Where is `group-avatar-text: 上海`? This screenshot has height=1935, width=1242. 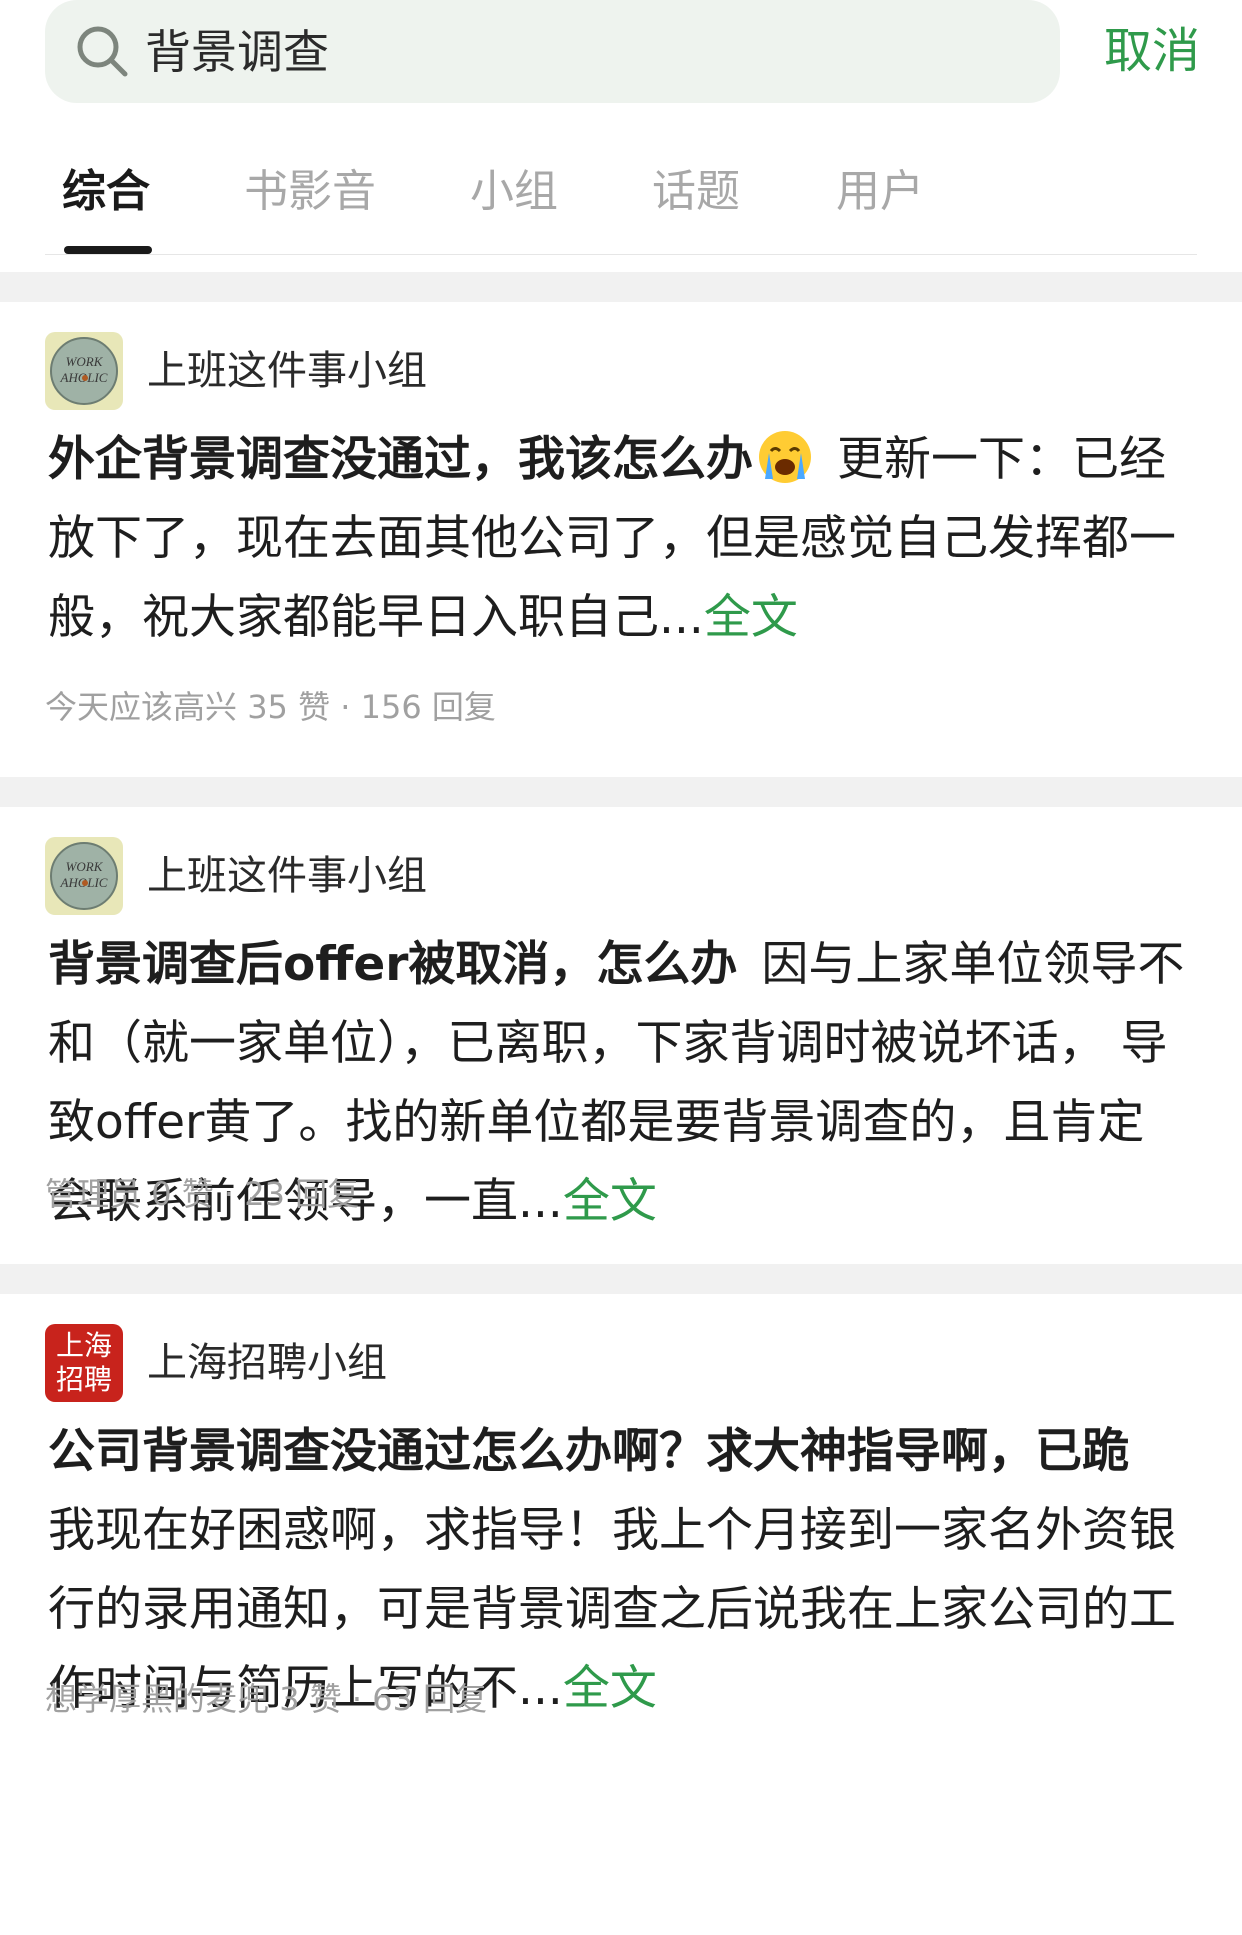 group-avatar-text: 上海 is located at coordinates (83, 1345).